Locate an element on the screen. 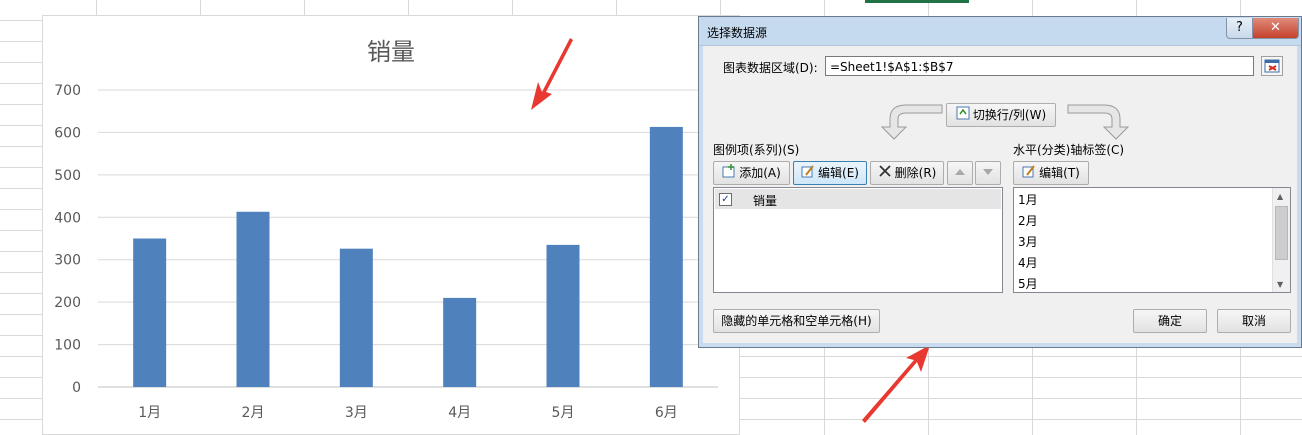 This screenshot has width=1302, height=435. add-series-button: 添加(A) is located at coordinates (751, 173).